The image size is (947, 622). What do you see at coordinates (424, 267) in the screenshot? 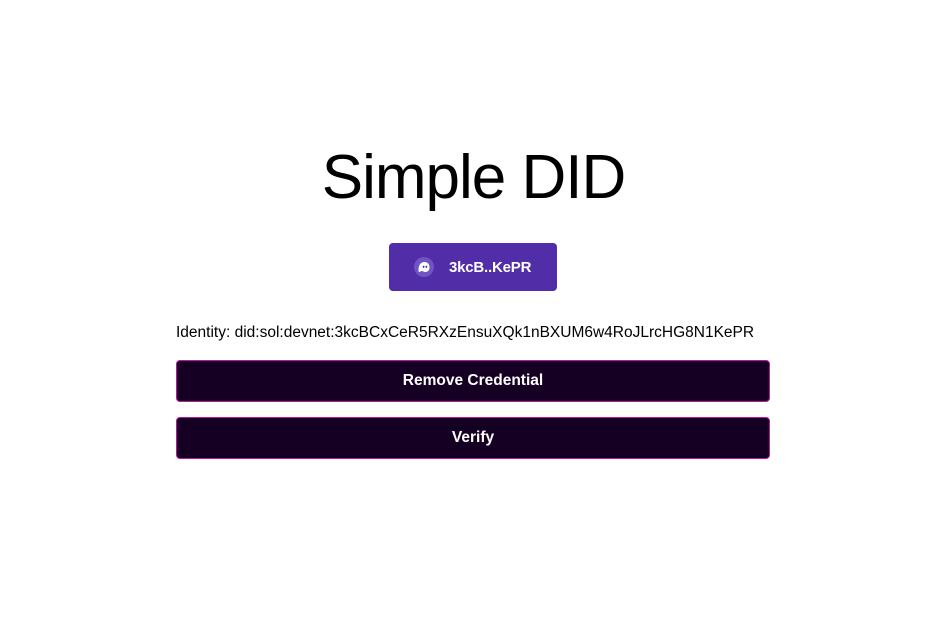
I see `phantom-ghost-icon` at bounding box center [424, 267].